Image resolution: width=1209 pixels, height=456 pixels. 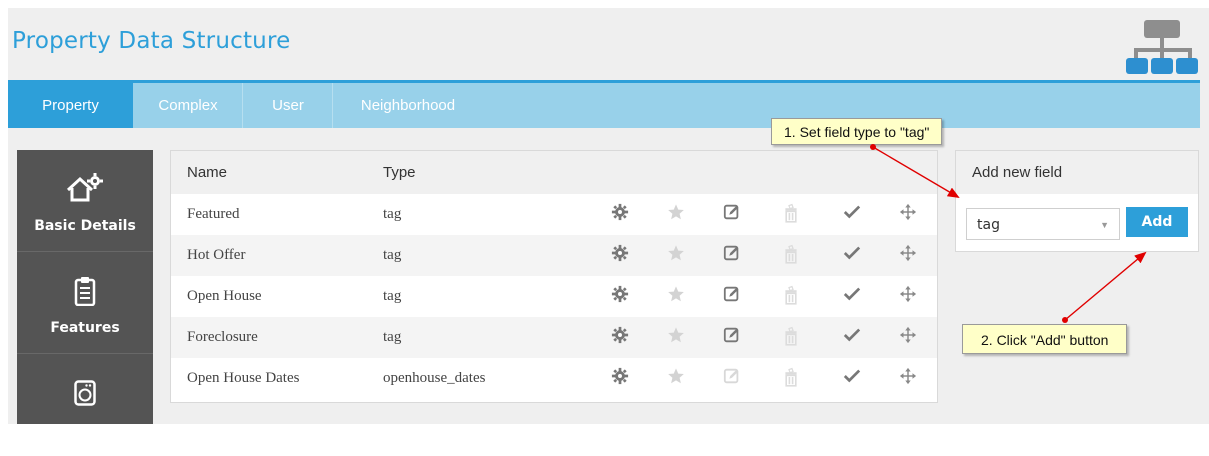 I want to click on tab-label: Property, so click(x=70, y=105).